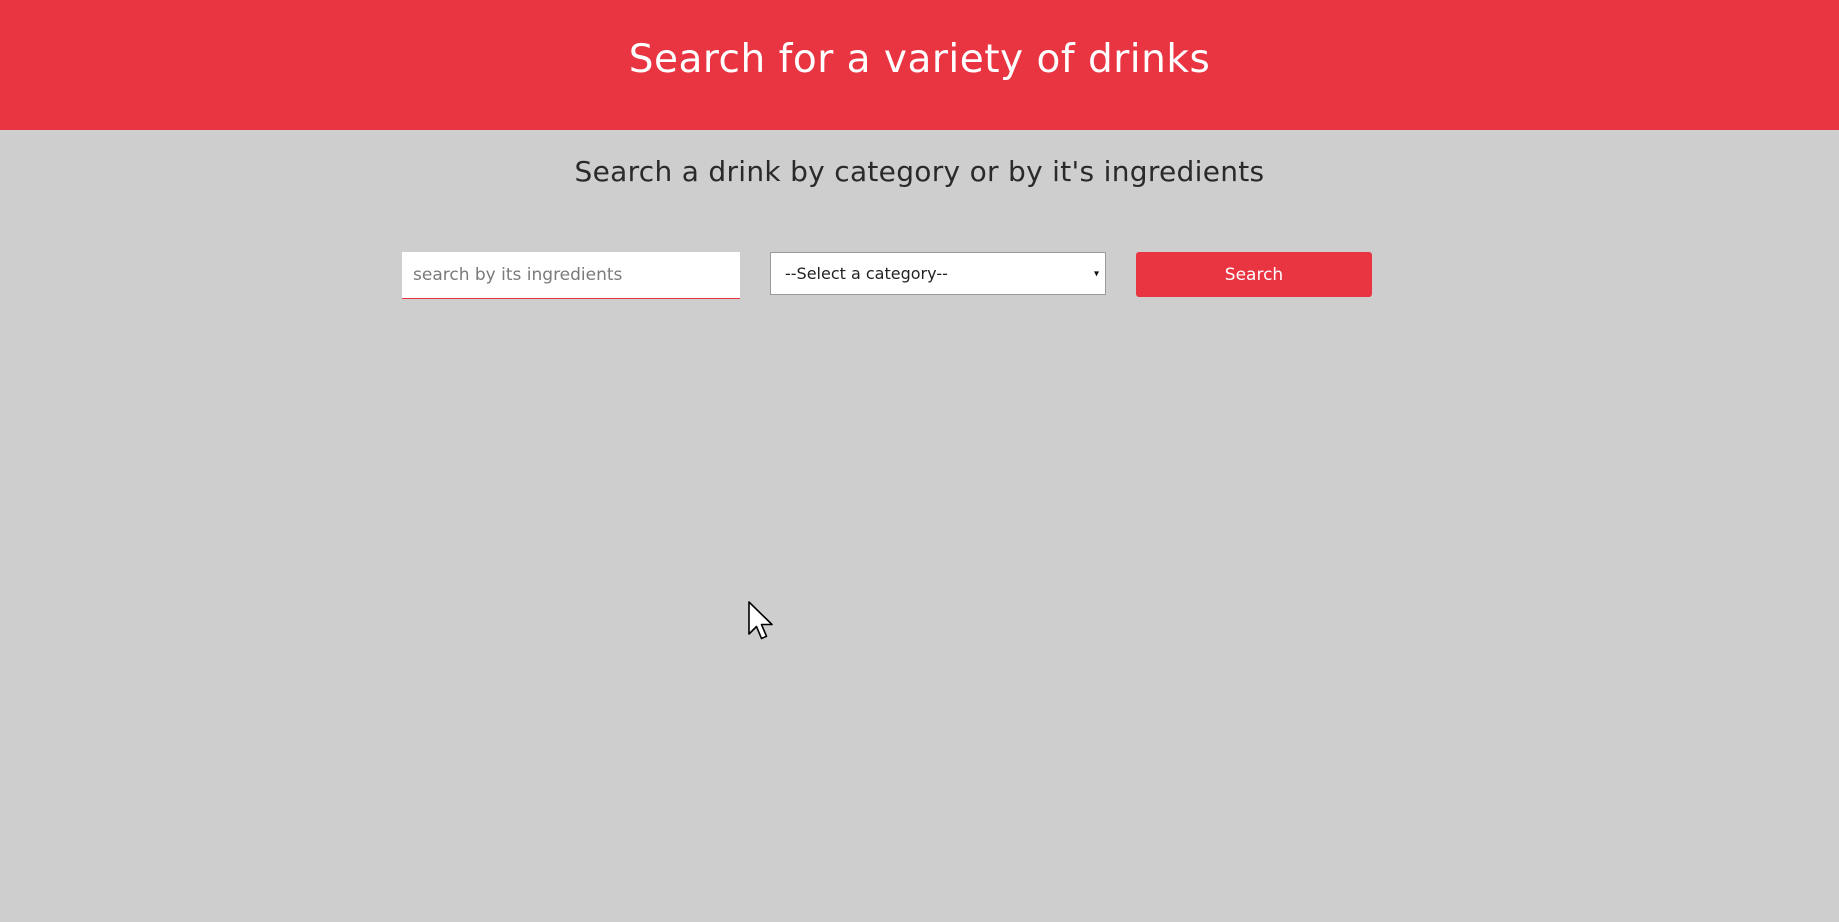  Describe the element at coordinates (760, 620) in the screenshot. I see `mouse-cursor-icon` at that location.